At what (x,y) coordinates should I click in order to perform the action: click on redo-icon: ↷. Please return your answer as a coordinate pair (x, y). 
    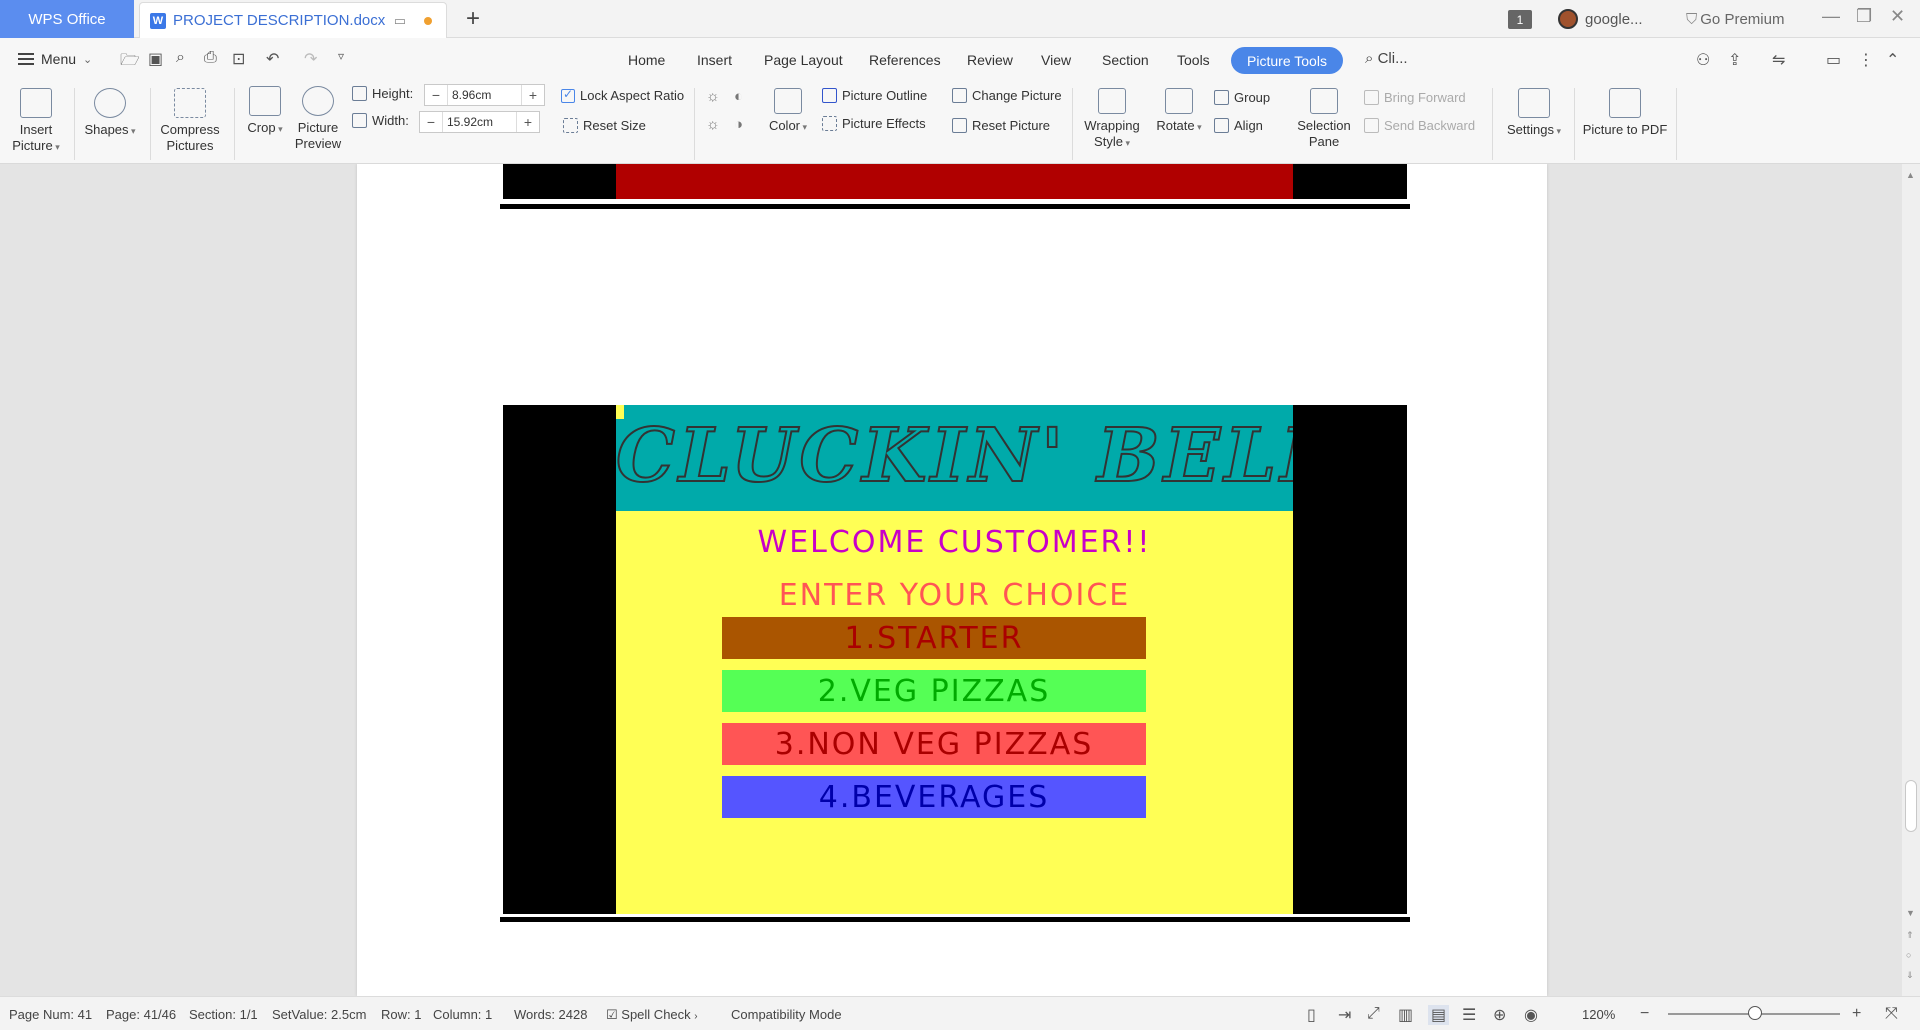
    Looking at the image, I should click on (310, 59).